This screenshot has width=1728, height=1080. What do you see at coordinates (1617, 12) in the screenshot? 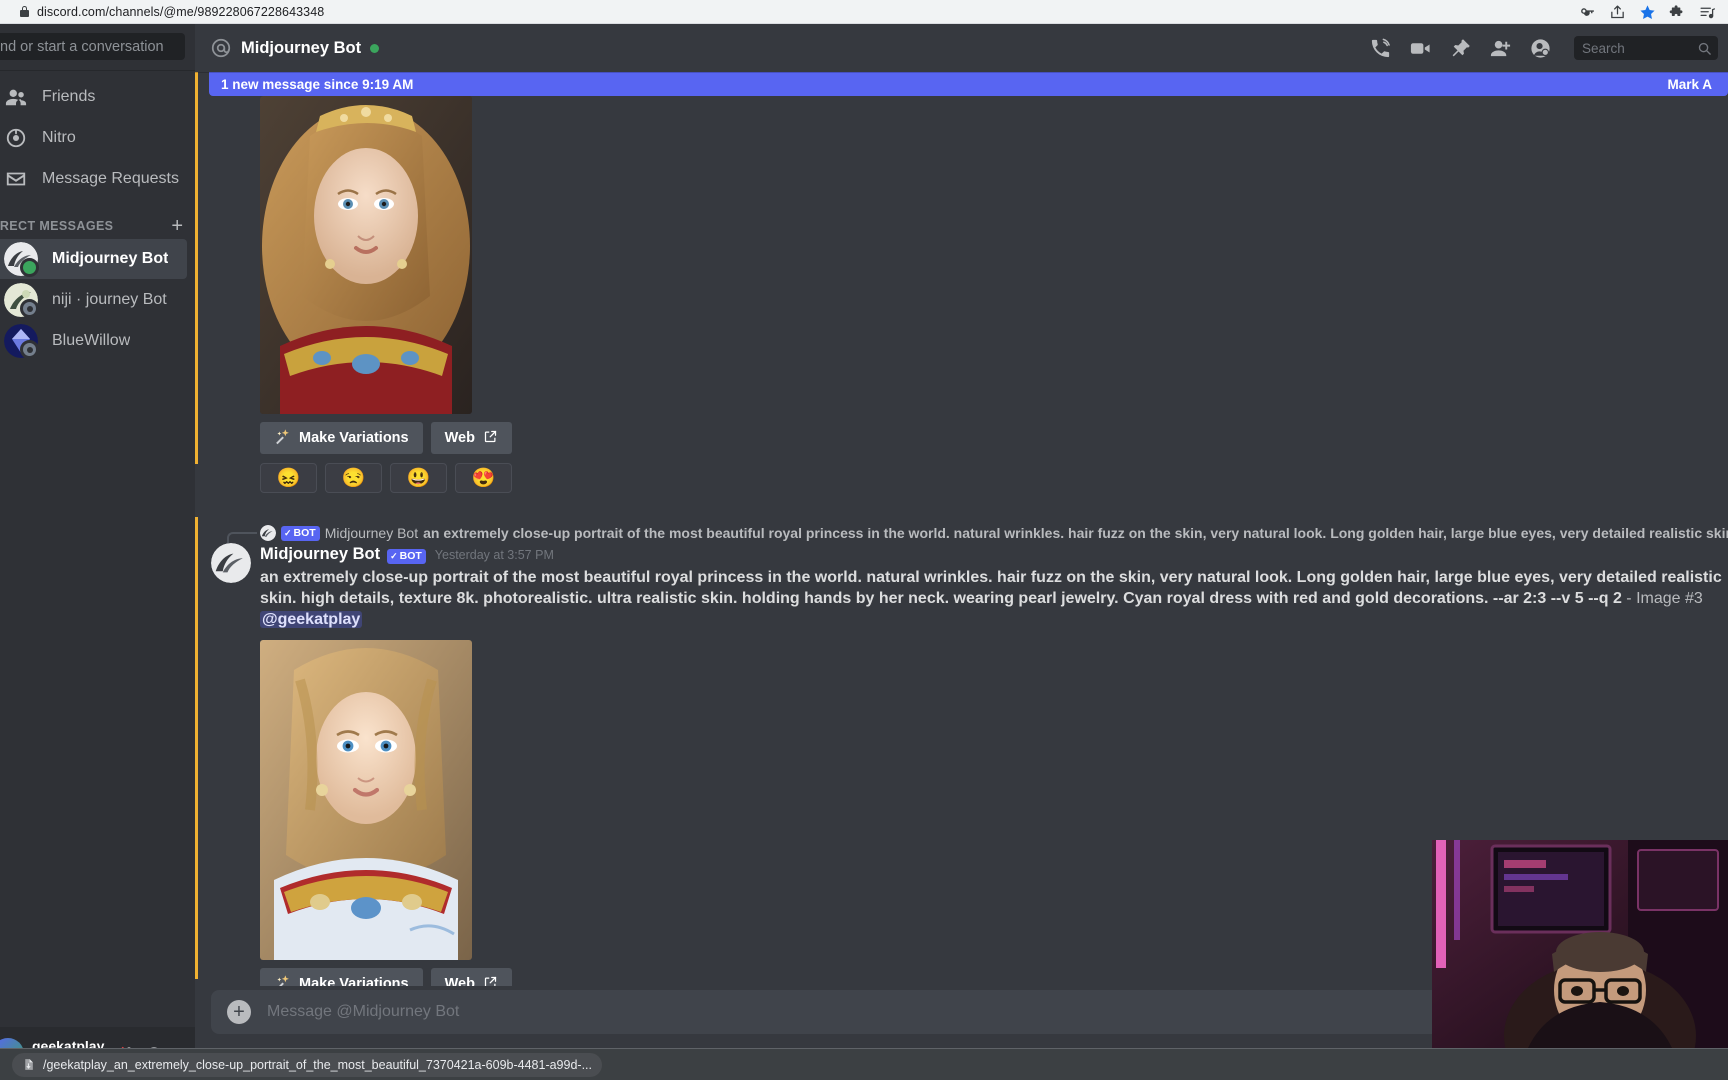
I see `share-icon` at bounding box center [1617, 12].